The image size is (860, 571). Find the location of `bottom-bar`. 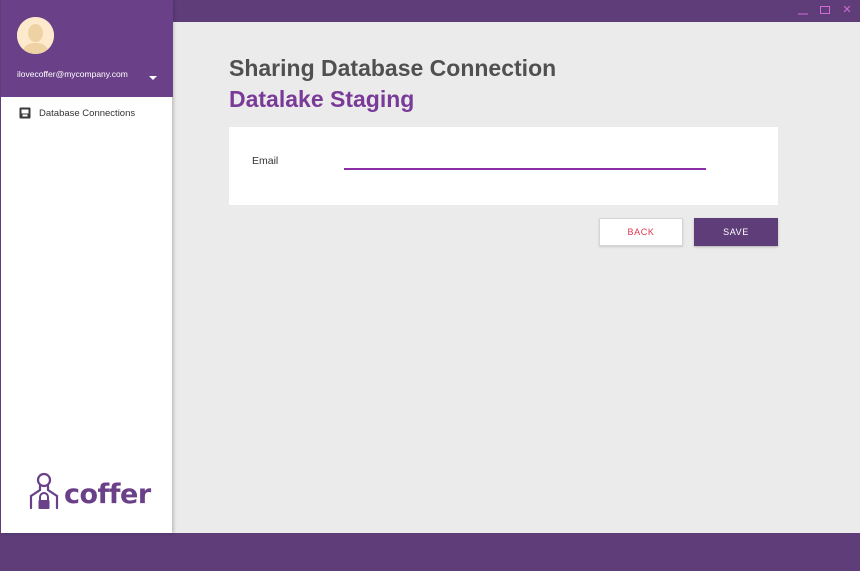

bottom-bar is located at coordinates (430, 552).